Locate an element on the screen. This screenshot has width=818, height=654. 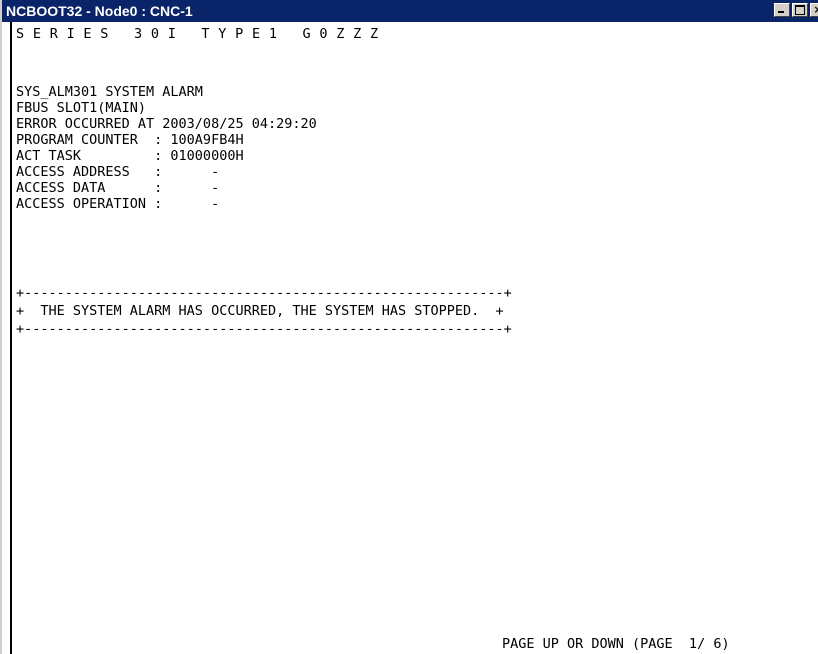
minimize-icon is located at coordinates (782, 10).